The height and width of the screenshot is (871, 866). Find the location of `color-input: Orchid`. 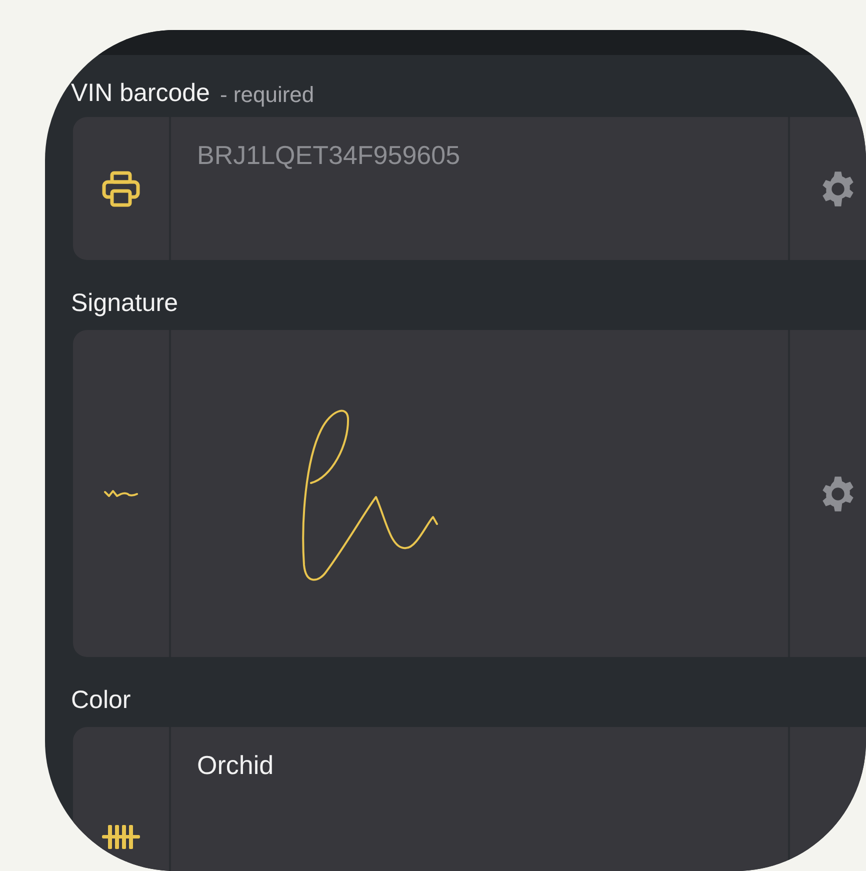

color-input: Orchid is located at coordinates (447, 765).